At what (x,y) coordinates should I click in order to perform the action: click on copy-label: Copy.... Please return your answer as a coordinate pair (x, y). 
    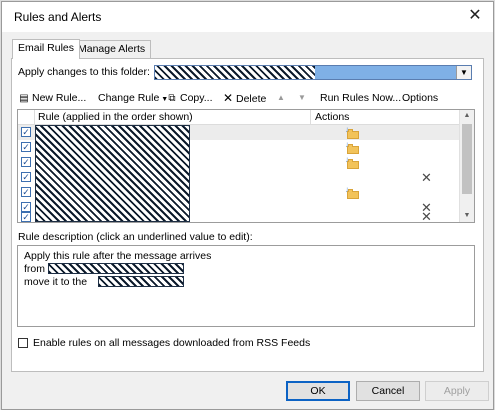
    Looking at the image, I should click on (196, 98).